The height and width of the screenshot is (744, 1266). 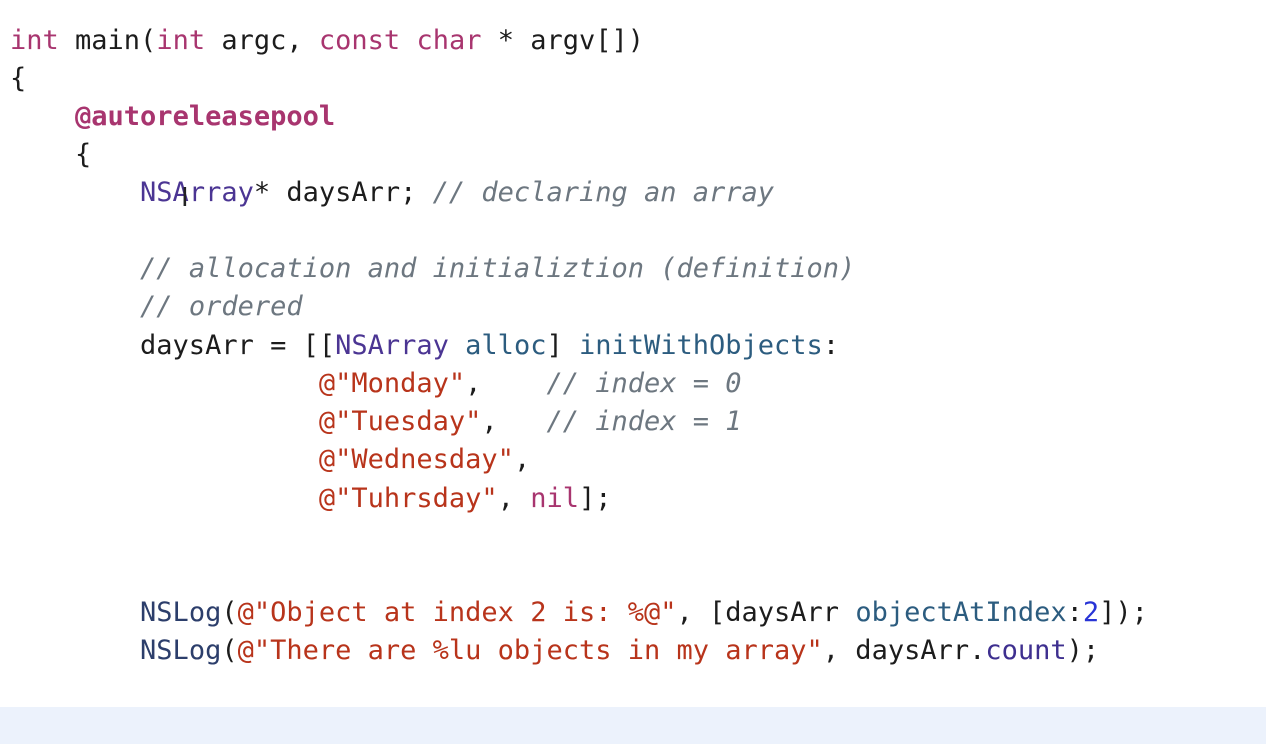 I want to click on code-token: alloc, so click(x=506, y=345).